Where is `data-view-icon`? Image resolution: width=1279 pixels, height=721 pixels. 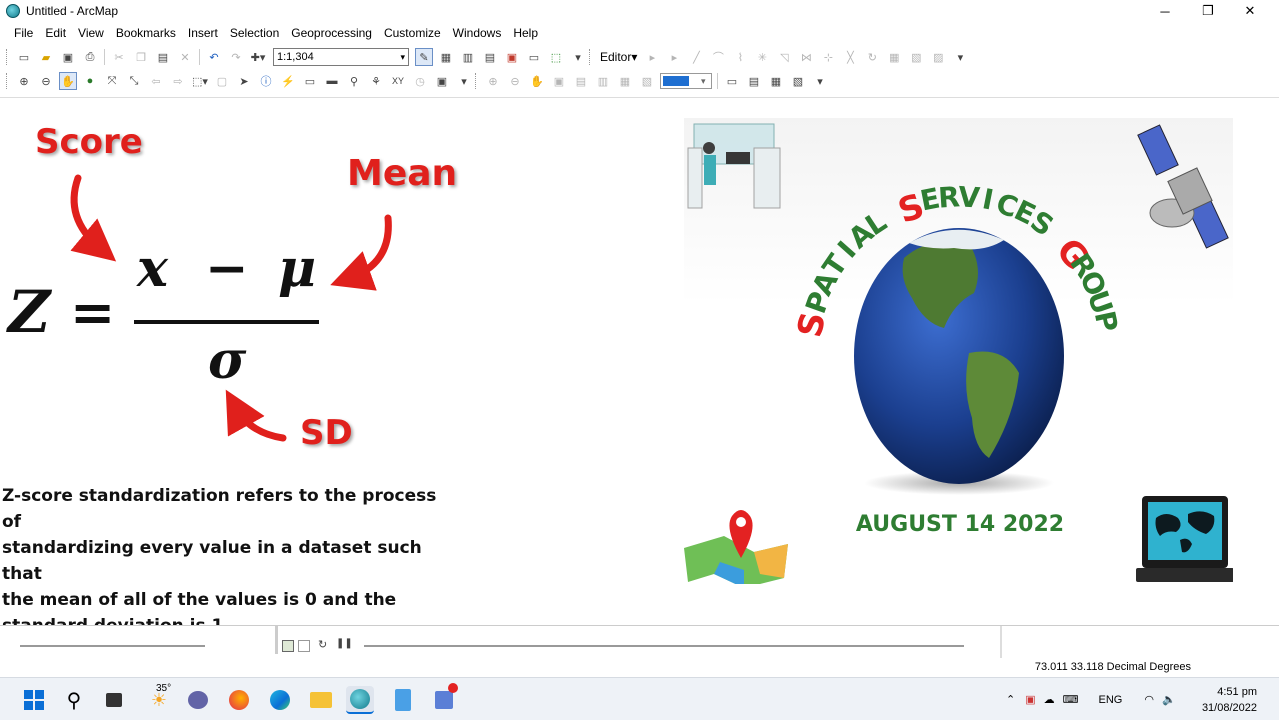
data-view-icon is located at coordinates (288, 646).